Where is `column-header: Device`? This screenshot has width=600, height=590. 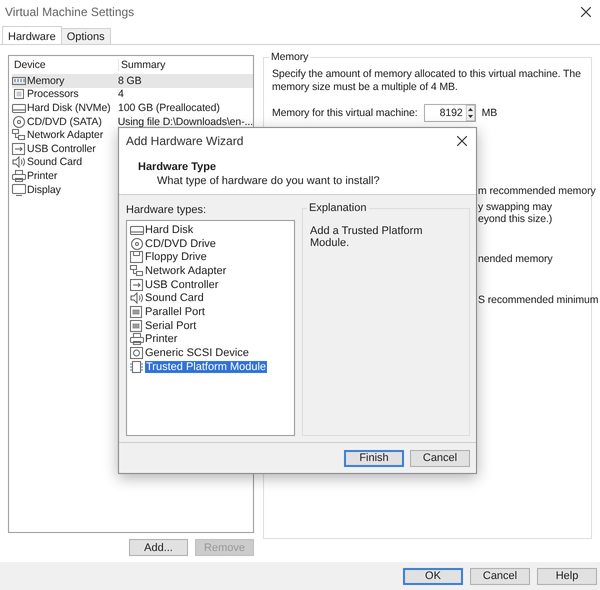
column-header: Device is located at coordinates (29, 64).